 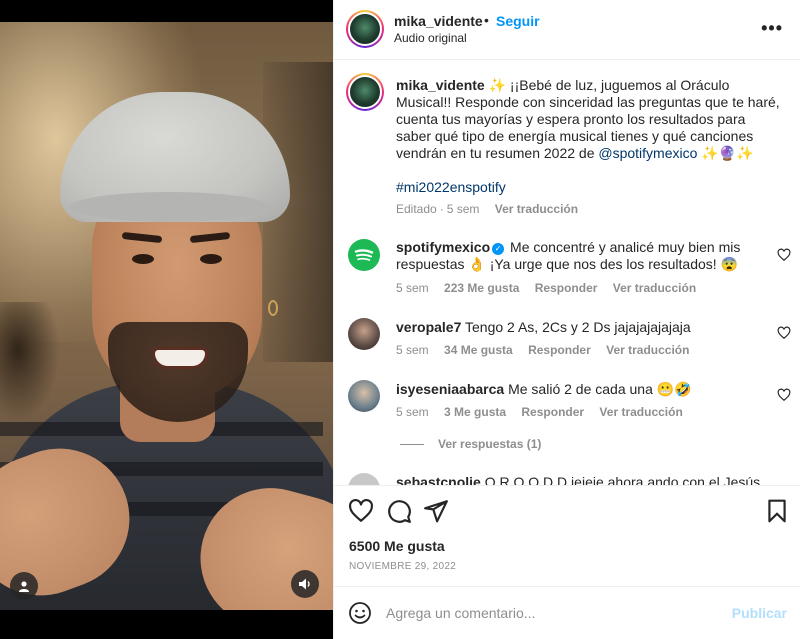 What do you see at coordinates (166, 11) in the screenshot?
I see `media-top-strip` at bounding box center [166, 11].